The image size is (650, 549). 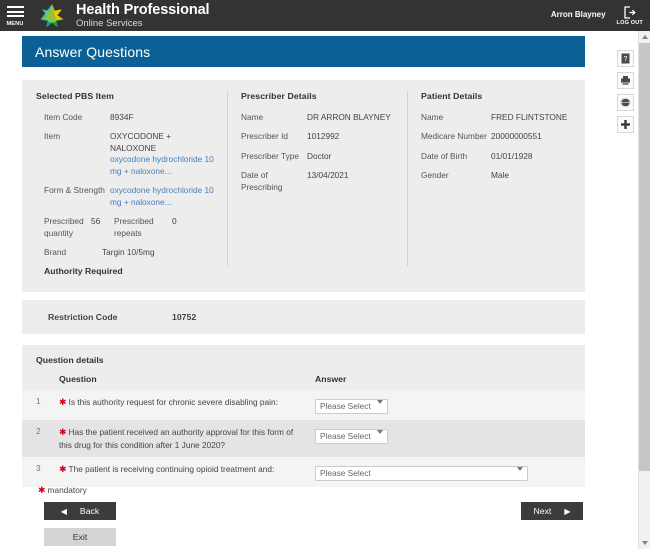 I want to click on question-number: 2, so click(x=36, y=439).